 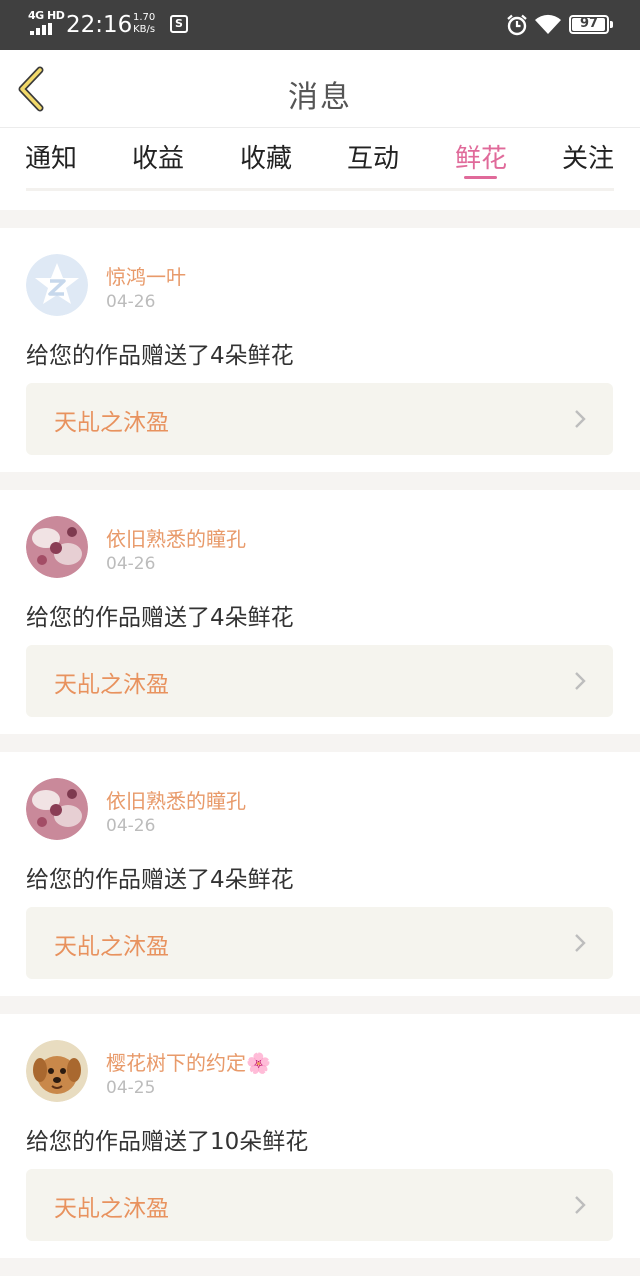 I want to click on default-avatar-icon, so click(x=57, y=285).